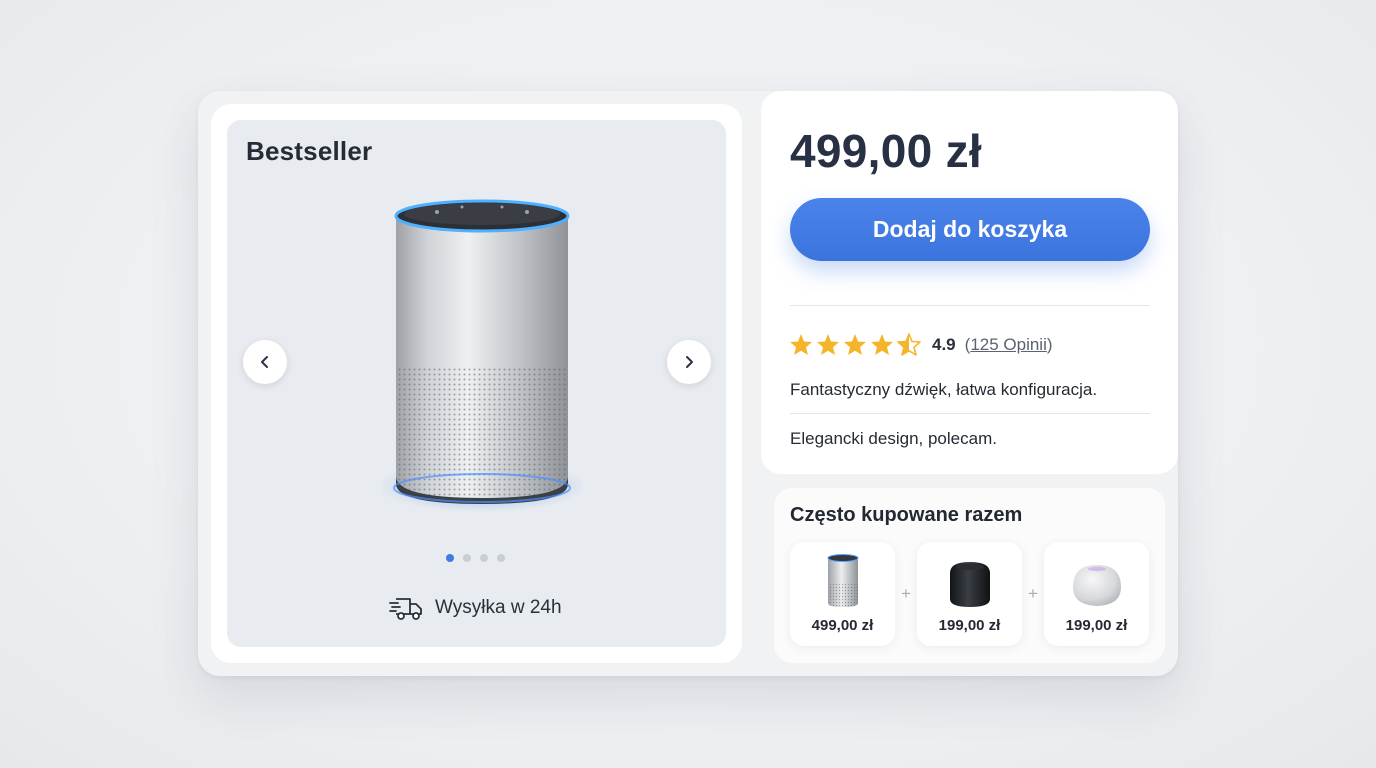 Image resolution: width=1376 pixels, height=768 pixels. Describe the element at coordinates (842, 580) in the screenshot. I see `silver-speaker-icon` at that location.